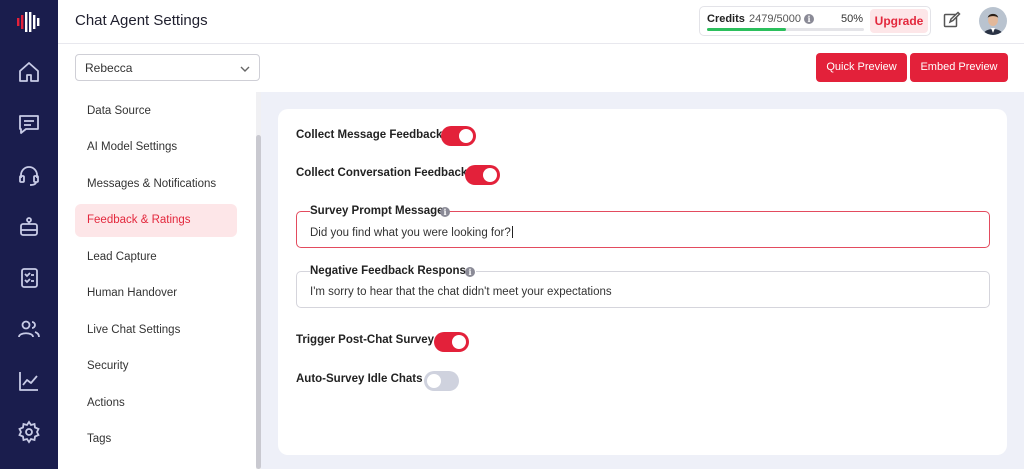  Describe the element at coordinates (365, 340) in the screenshot. I see `trigger-post-chat-survey-label: Trigger Post-Chat Survey` at that location.